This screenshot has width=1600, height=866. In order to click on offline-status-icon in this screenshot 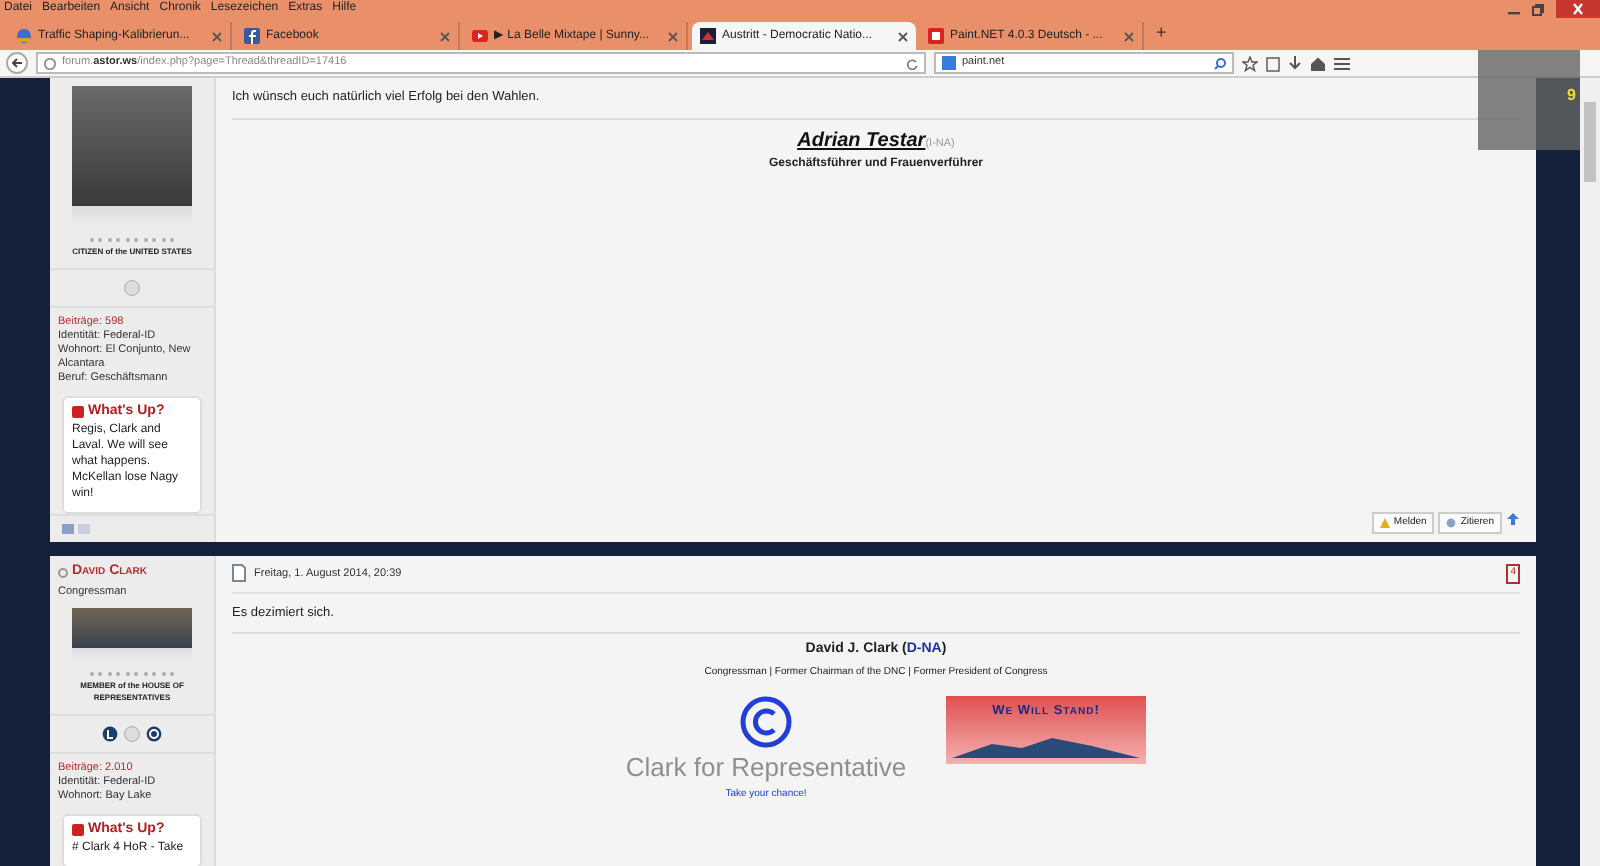, I will do `click(63, 572)`.